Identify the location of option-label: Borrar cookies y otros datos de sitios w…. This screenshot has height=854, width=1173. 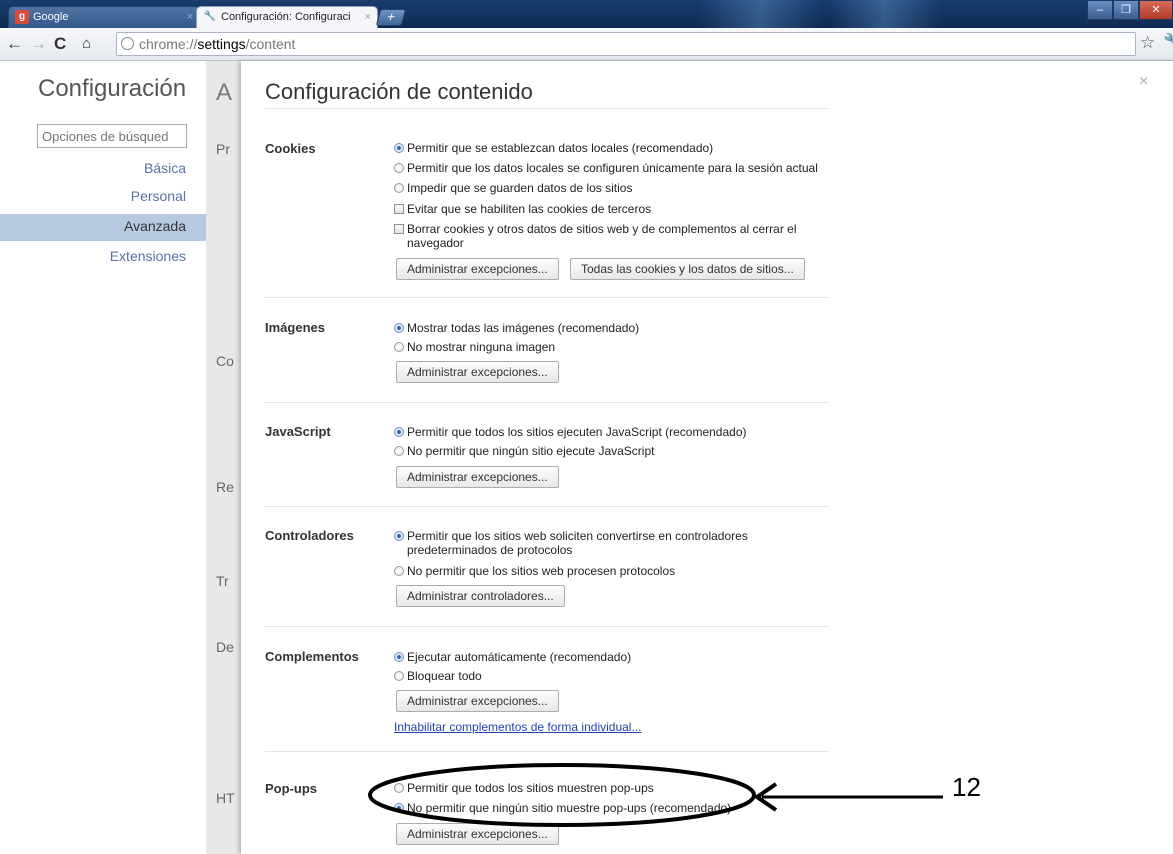
(602, 236).